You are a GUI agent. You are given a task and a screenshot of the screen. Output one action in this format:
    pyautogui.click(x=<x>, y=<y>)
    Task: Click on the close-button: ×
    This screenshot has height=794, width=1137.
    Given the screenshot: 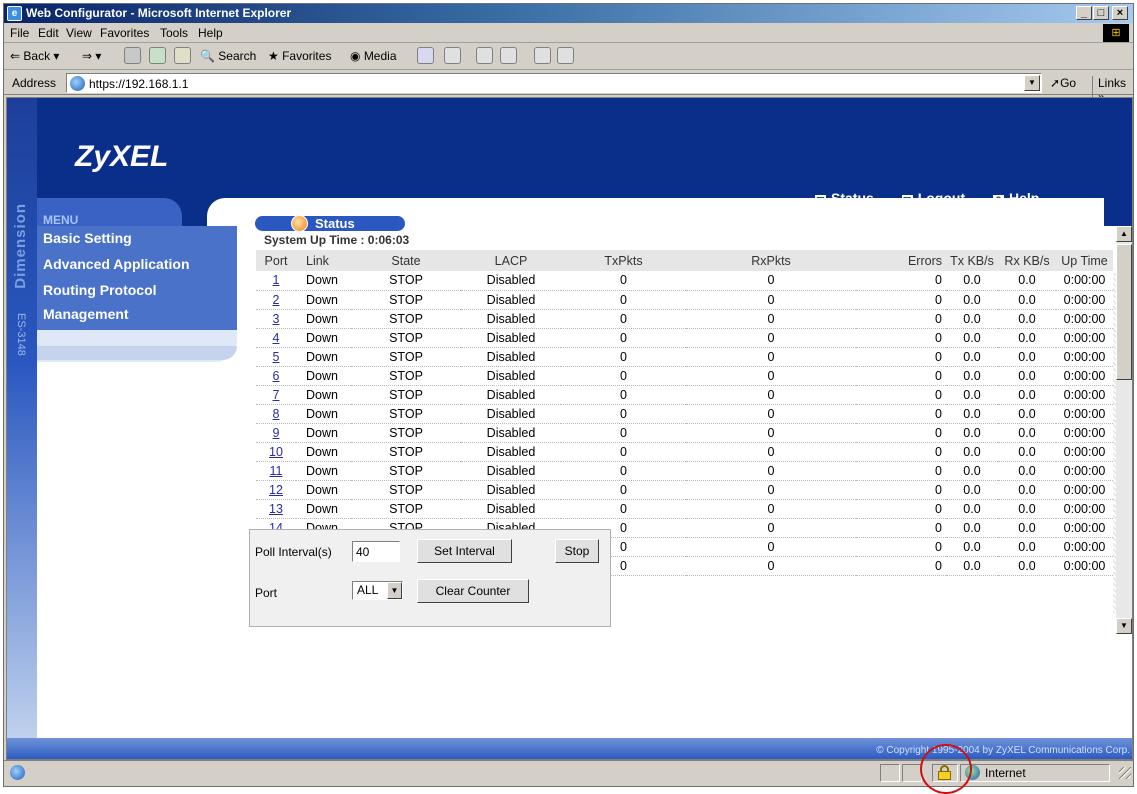 What is the action you would take?
    pyautogui.click(x=1120, y=13)
    